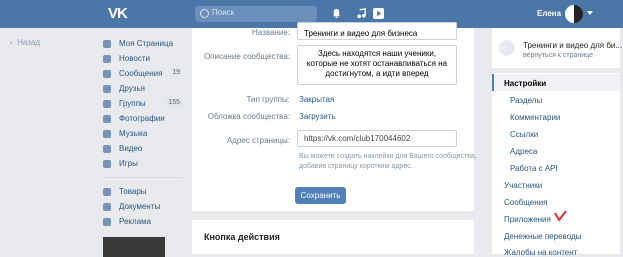 Image resolution: width=623 pixels, height=257 pixels. I want to click on back-to-page-link: вернуться к странице, so click(558, 55).